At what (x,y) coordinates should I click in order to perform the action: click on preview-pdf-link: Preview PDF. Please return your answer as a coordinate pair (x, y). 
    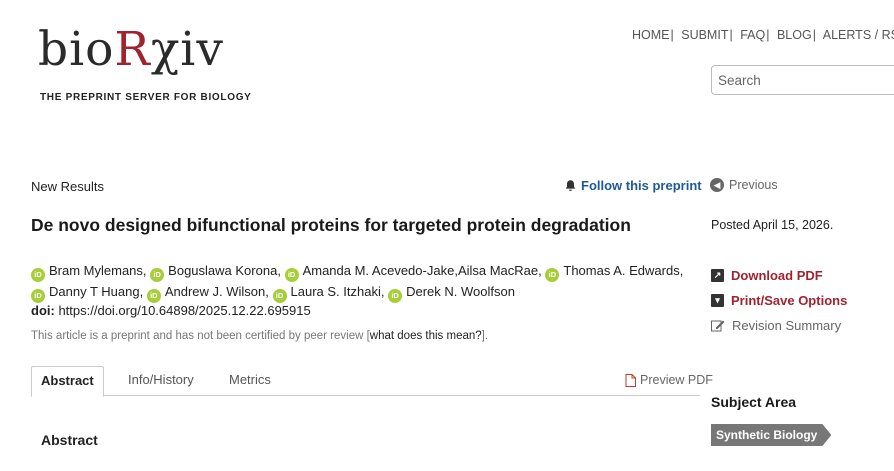
    Looking at the image, I should click on (669, 380).